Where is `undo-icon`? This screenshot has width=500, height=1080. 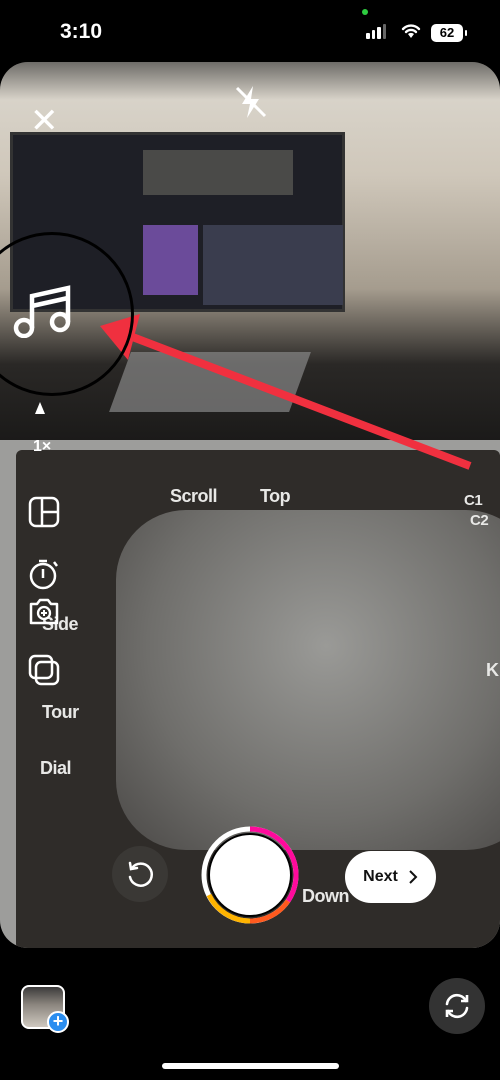 undo-icon is located at coordinates (140, 874).